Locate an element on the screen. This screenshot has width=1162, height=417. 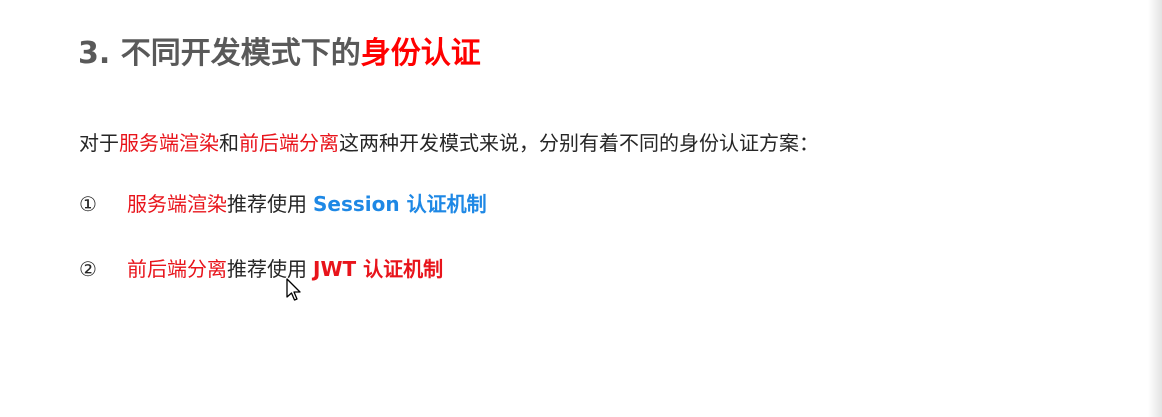
list-item-session: ① 服务端渲染推荐使用 Session 认证机制 is located at coordinates (283, 202).